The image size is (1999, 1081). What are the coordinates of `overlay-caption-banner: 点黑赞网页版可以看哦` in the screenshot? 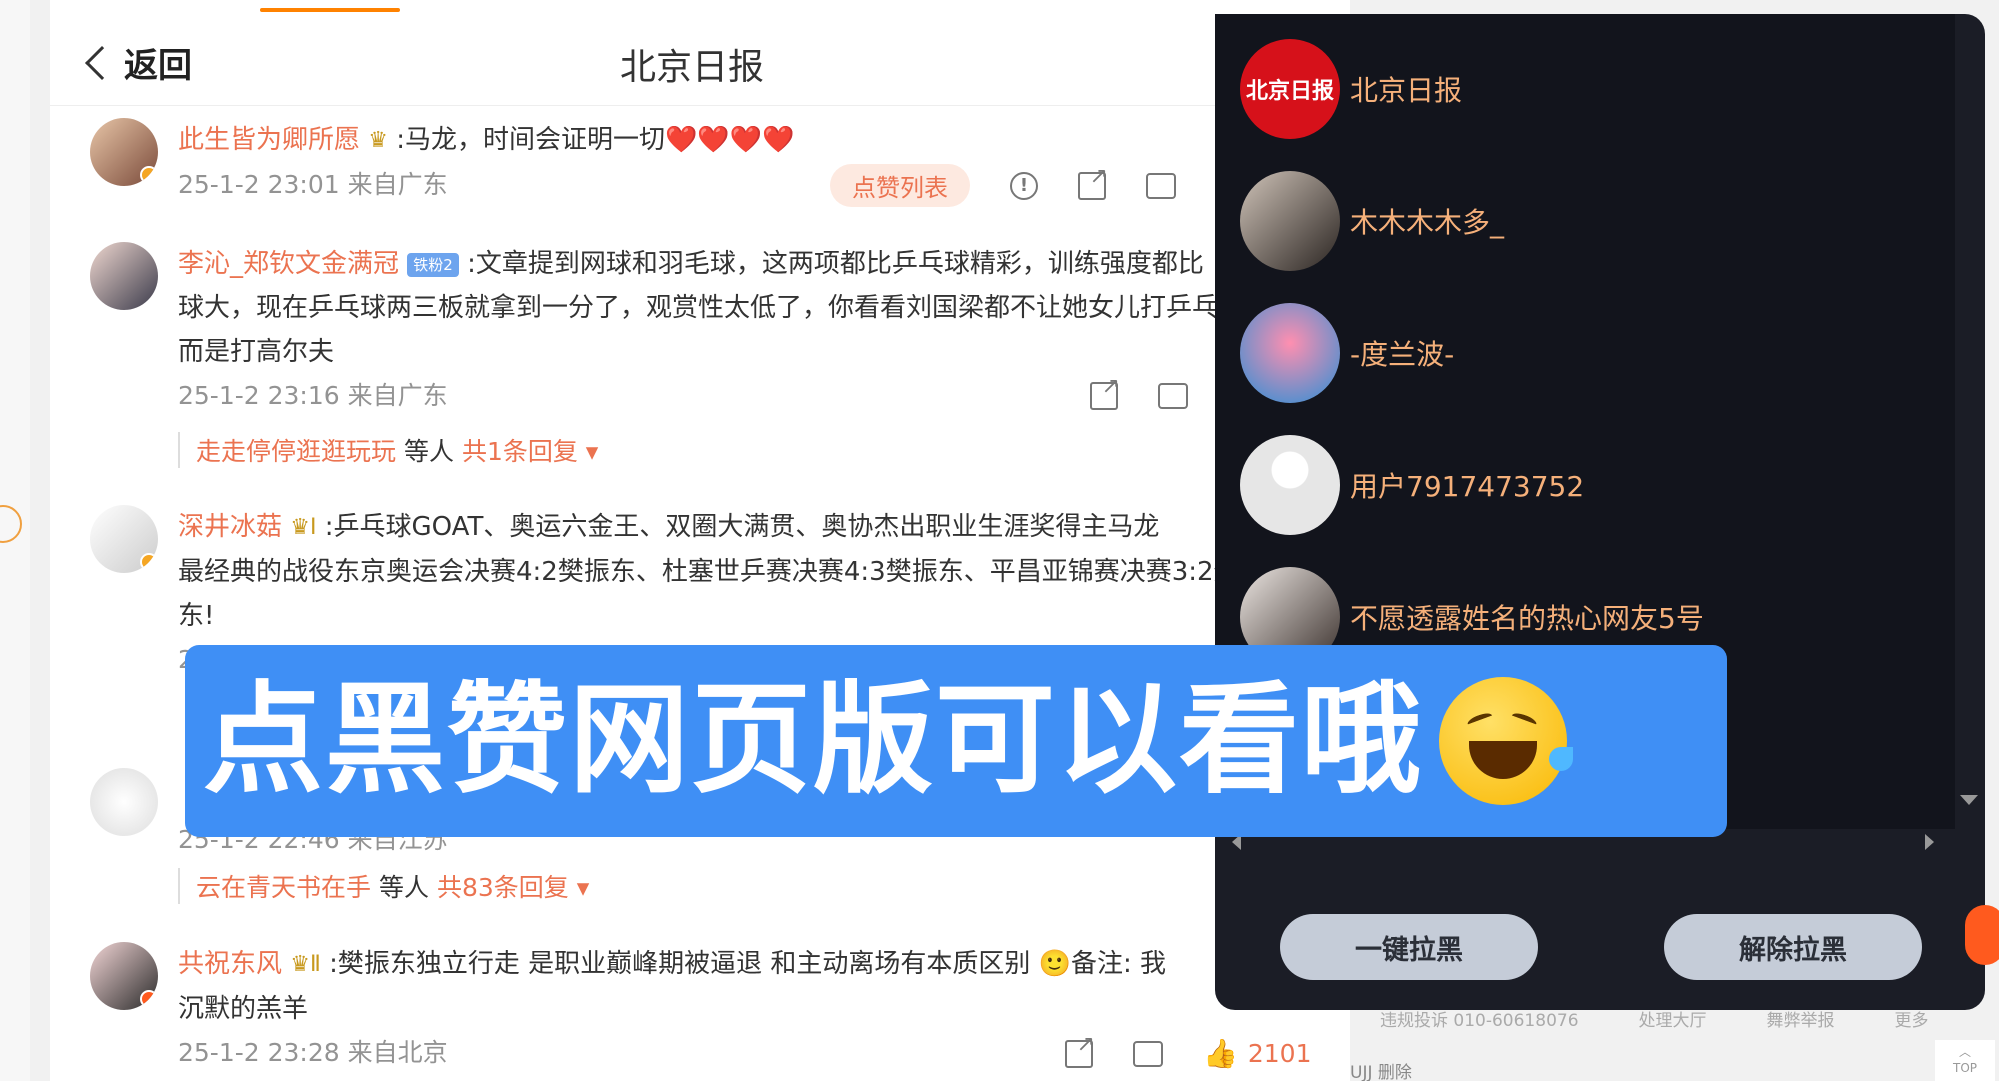 It's located at (956, 741).